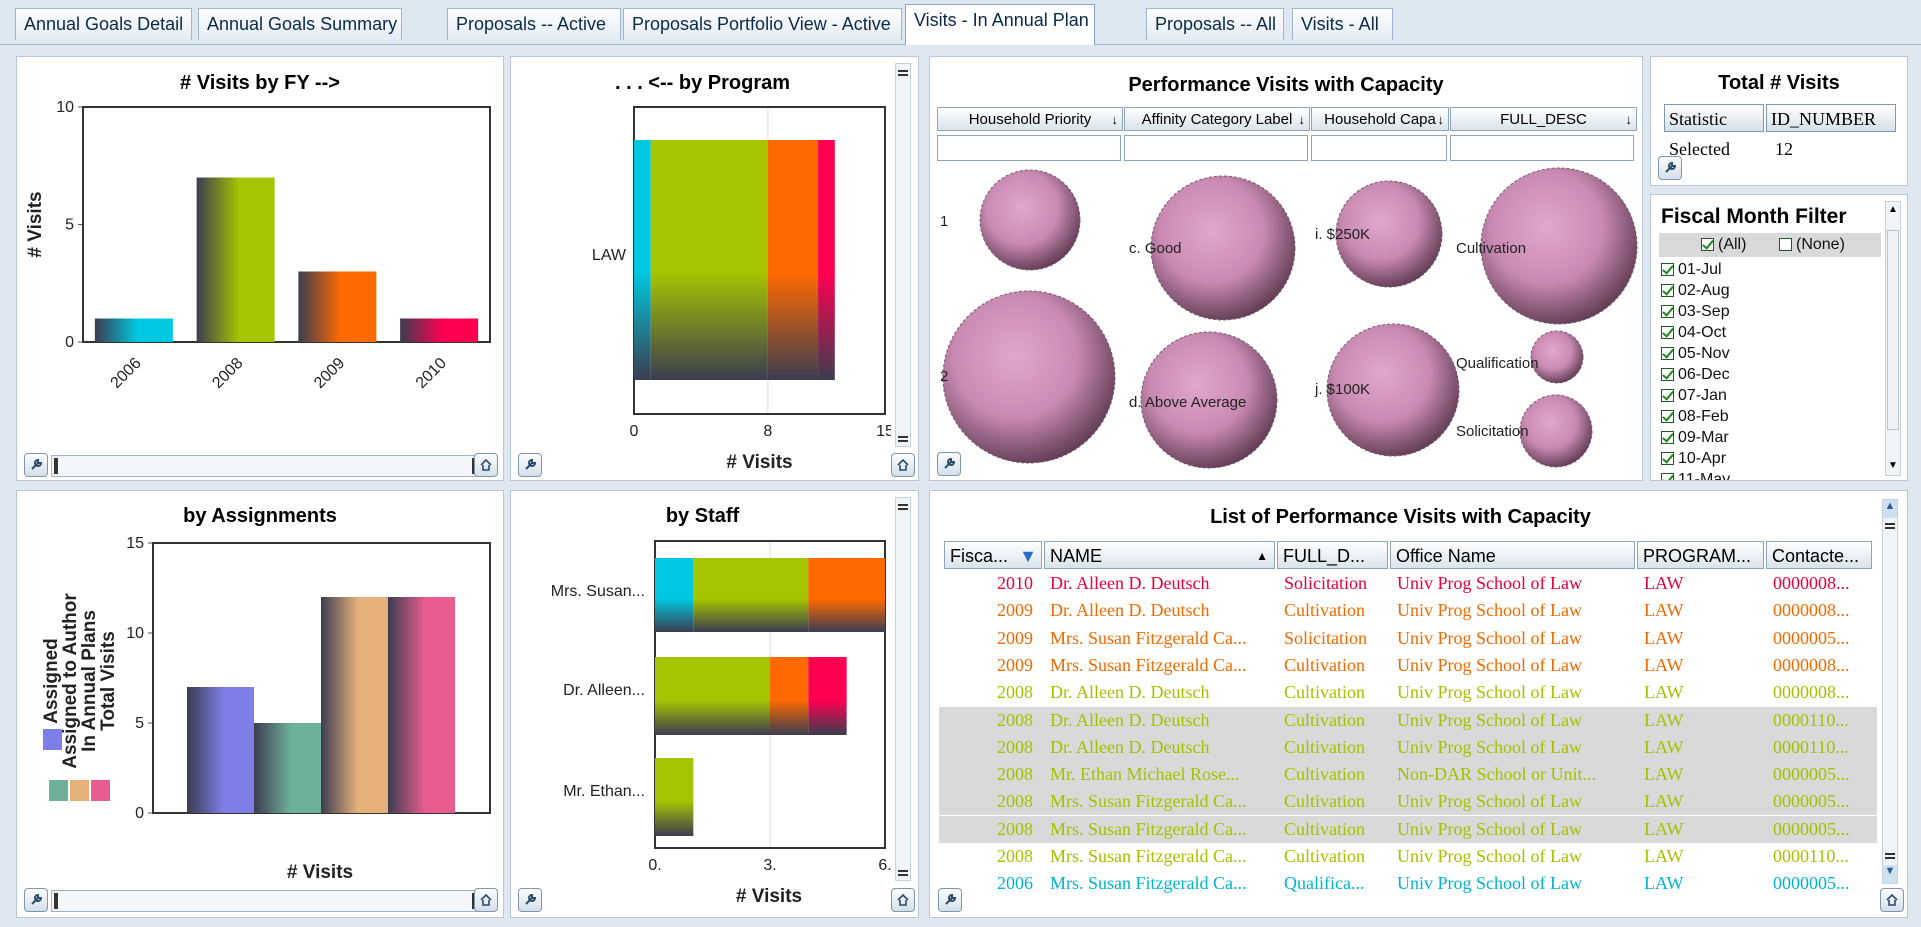 Image resolution: width=1921 pixels, height=927 pixels. I want to click on tab-proposals-active: Proposals -- Active, so click(534, 24).